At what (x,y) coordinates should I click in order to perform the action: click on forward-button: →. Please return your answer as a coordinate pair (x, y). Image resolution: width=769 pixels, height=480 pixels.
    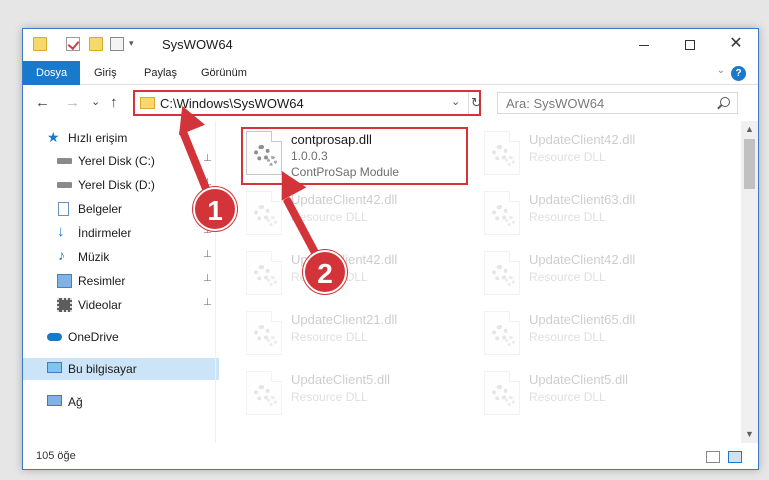
    Looking at the image, I should click on (72, 102).